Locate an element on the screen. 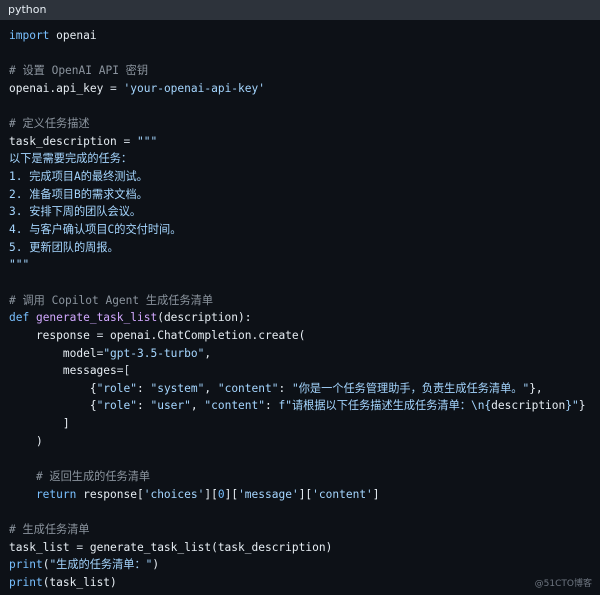 The image size is (600, 595). watermark: @51CTO博客 is located at coordinates (563, 584).